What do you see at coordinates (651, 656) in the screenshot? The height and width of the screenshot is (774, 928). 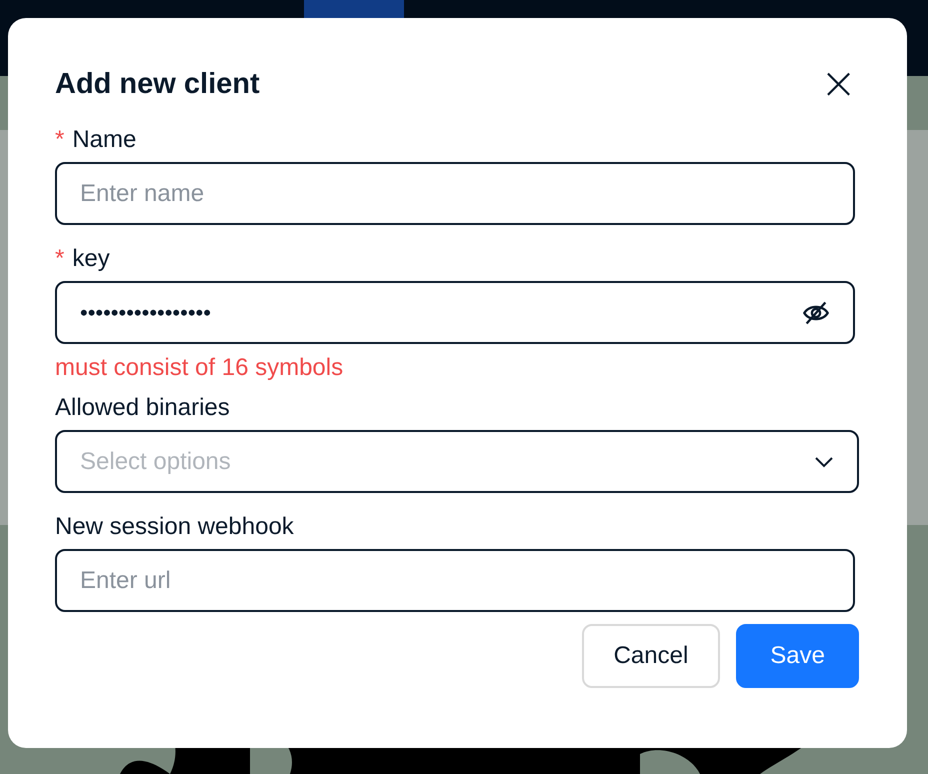 I see `cancel-button: Cancel` at bounding box center [651, 656].